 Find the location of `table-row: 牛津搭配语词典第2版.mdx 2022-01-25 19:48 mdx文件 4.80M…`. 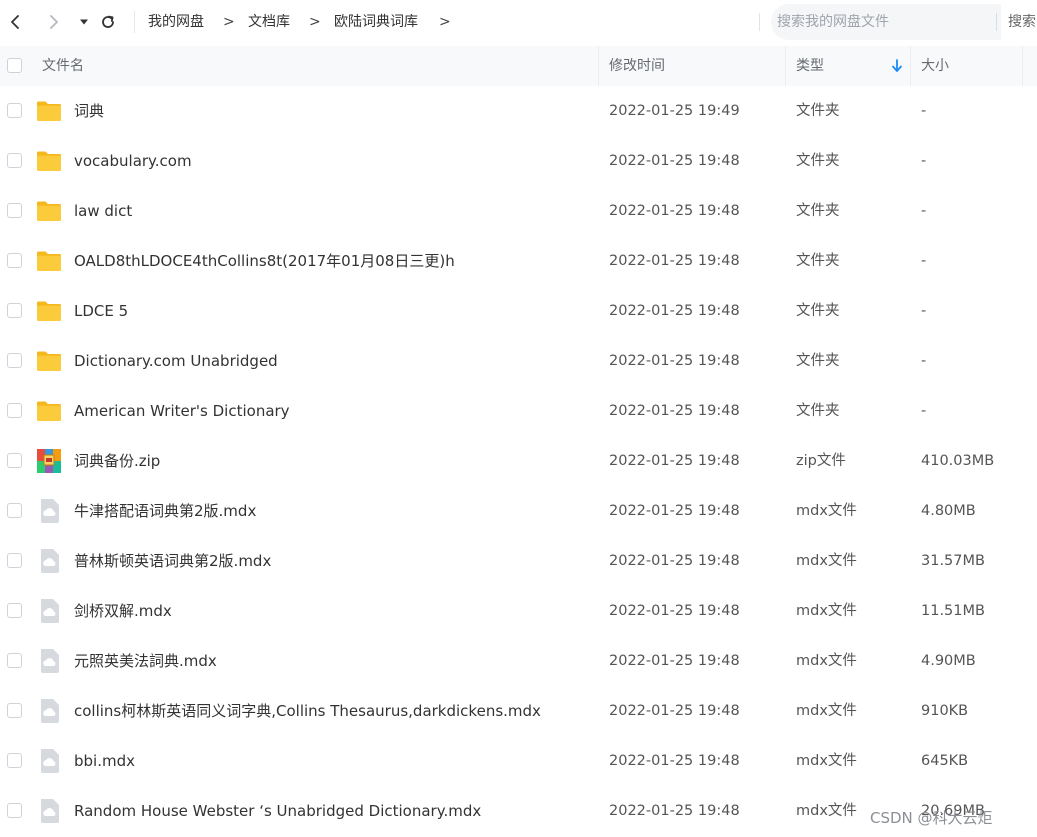

table-row: 牛津搭配语词典第2版.mdx 2022-01-25 19:48 mdx文件 4.80M… is located at coordinates (518, 511).